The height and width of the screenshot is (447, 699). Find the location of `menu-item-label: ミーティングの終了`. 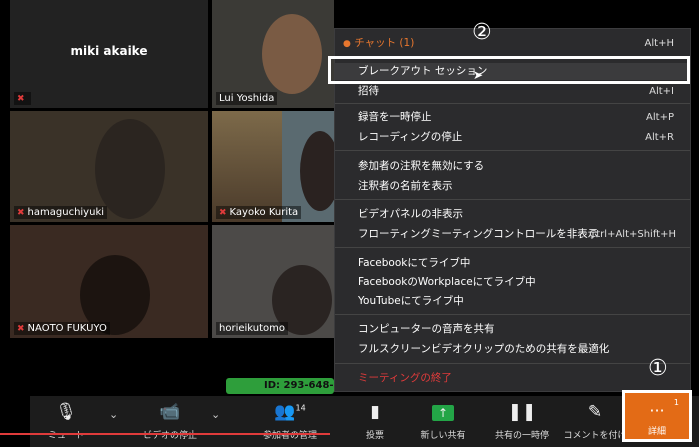

menu-item-label: ミーティングの終了 is located at coordinates (405, 378).